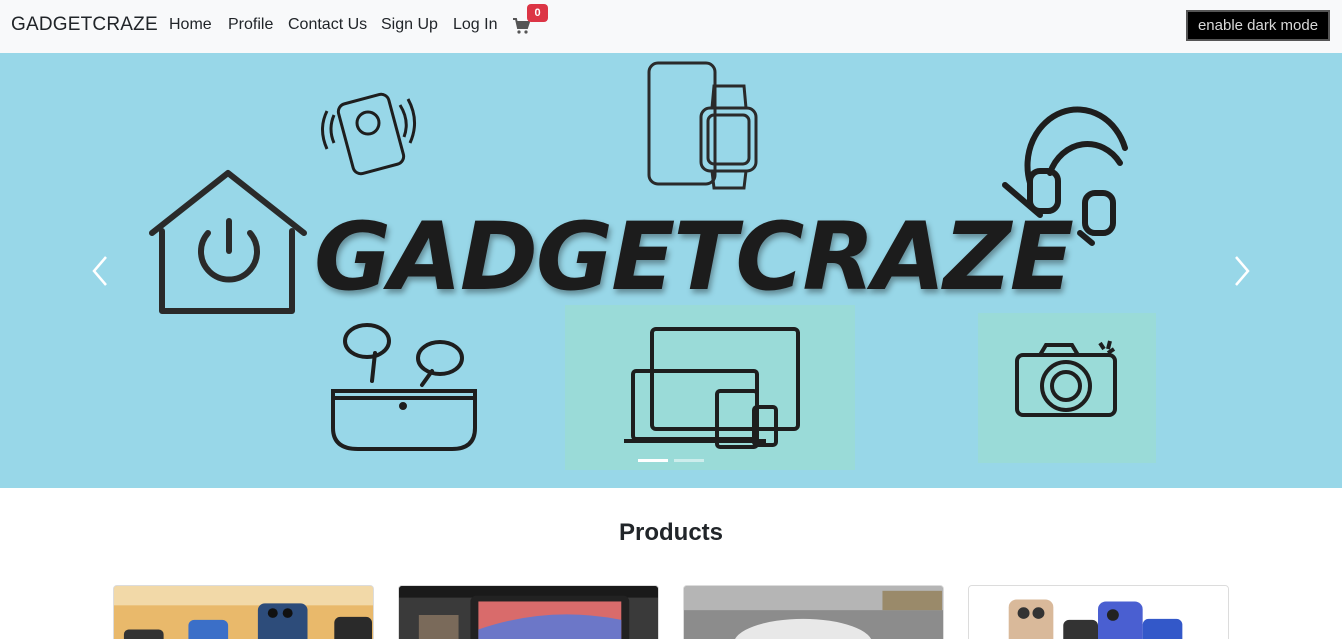  What do you see at coordinates (101, 271) in the screenshot?
I see `chevron-left-icon` at bounding box center [101, 271].